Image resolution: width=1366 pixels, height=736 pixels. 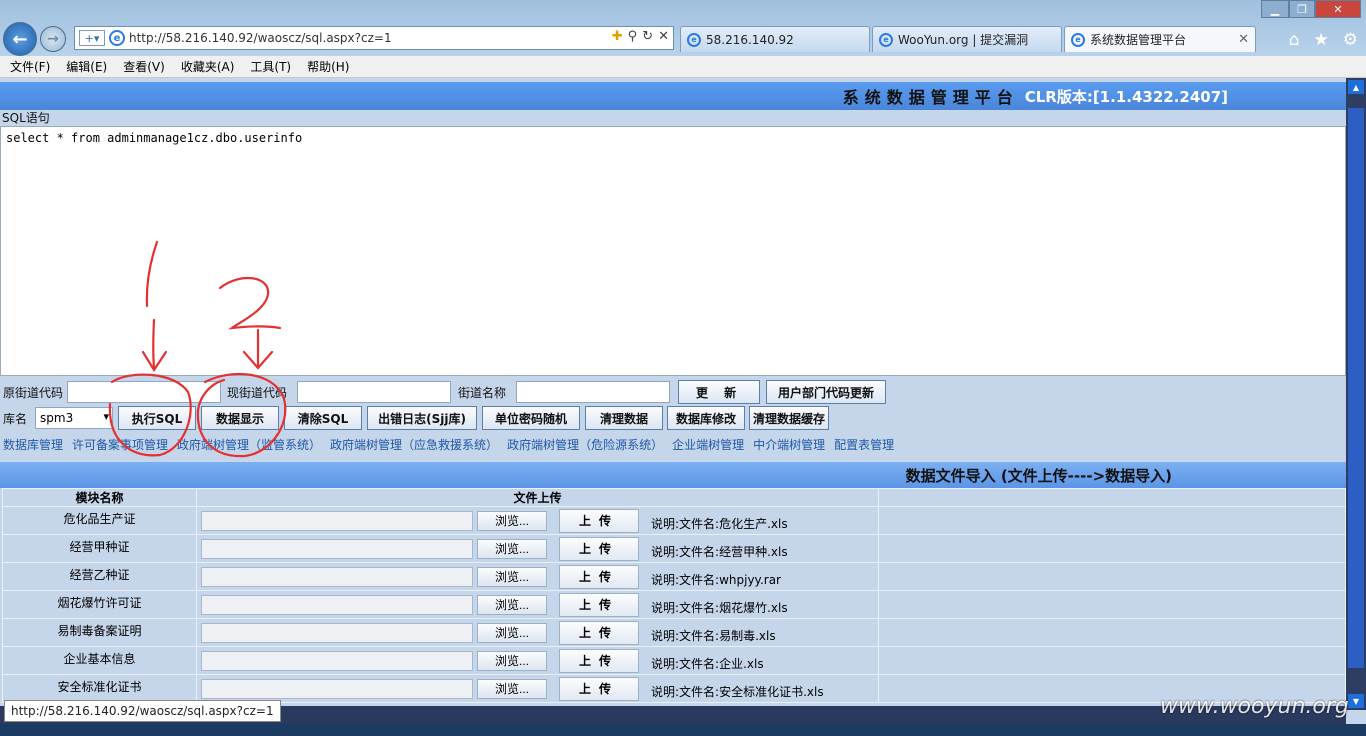 What do you see at coordinates (208, 66) in the screenshot?
I see `menu-favorites: 收藏夹(A)` at bounding box center [208, 66].